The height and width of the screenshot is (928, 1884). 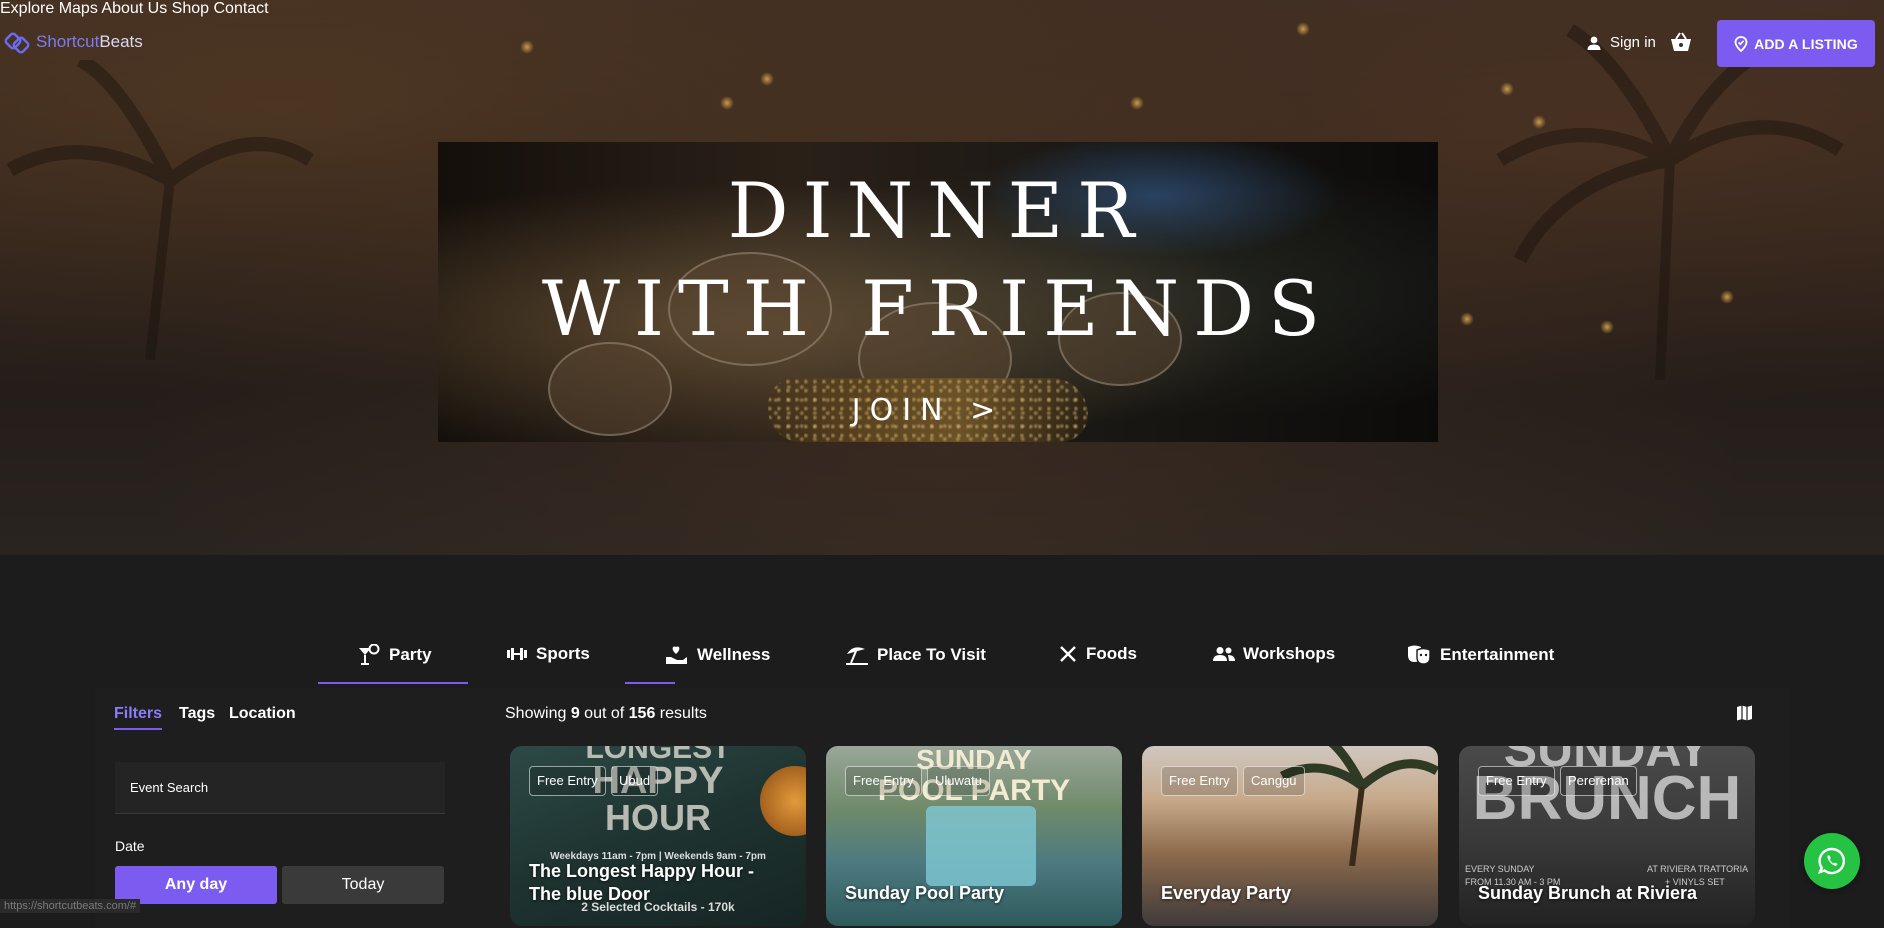 What do you see at coordinates (17, 43) in the screenshot?
I see `logo-icon` at bounding box center [17, 43].